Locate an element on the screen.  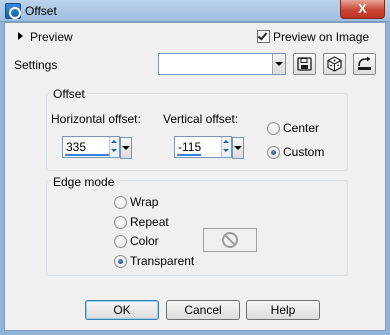
checkmark-icon is located at coordinates (262, 35).